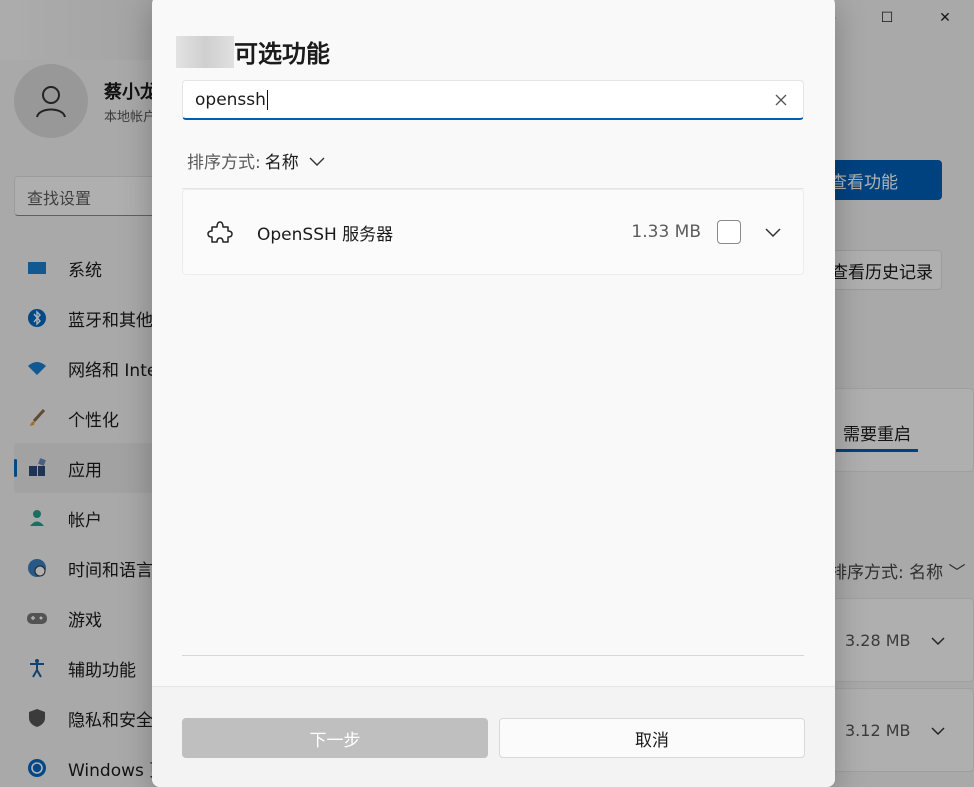 This screenshot has height=787, width=974. I want to click on dialog-footer: 下一步 取消, so click(493, 736).